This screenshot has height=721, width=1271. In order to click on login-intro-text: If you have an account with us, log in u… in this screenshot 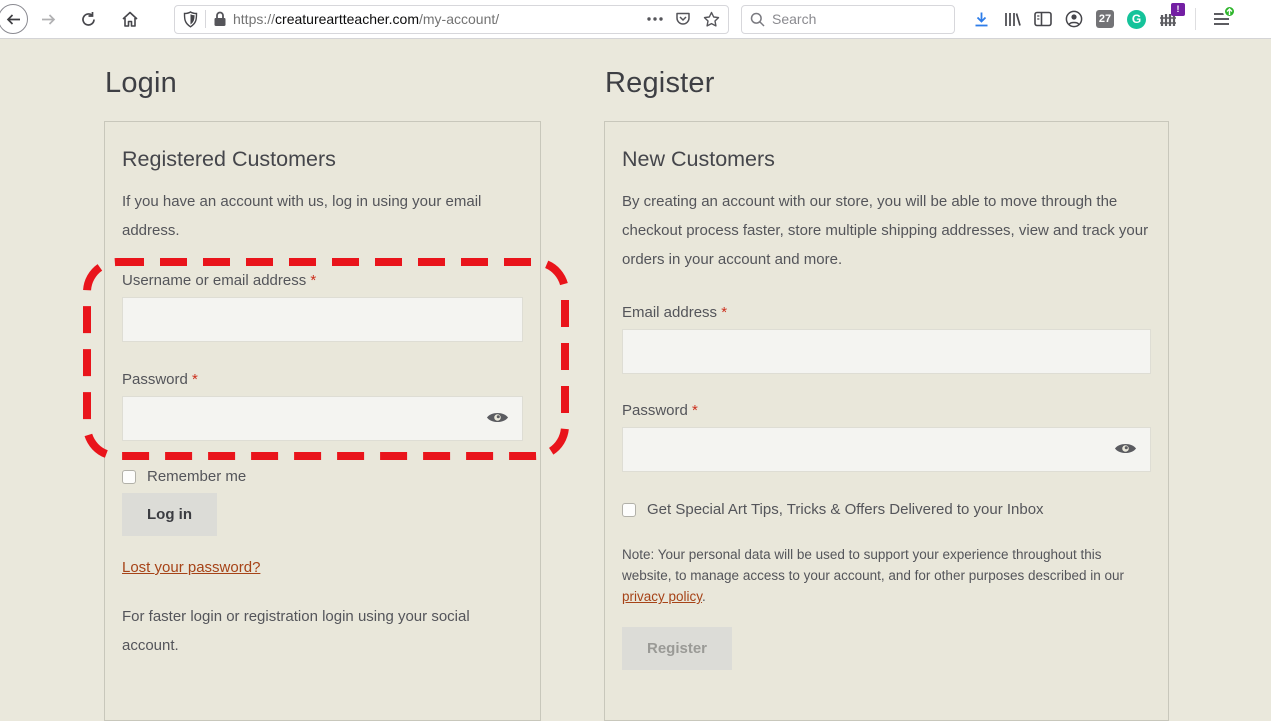, I will do `click(302, 216)`.